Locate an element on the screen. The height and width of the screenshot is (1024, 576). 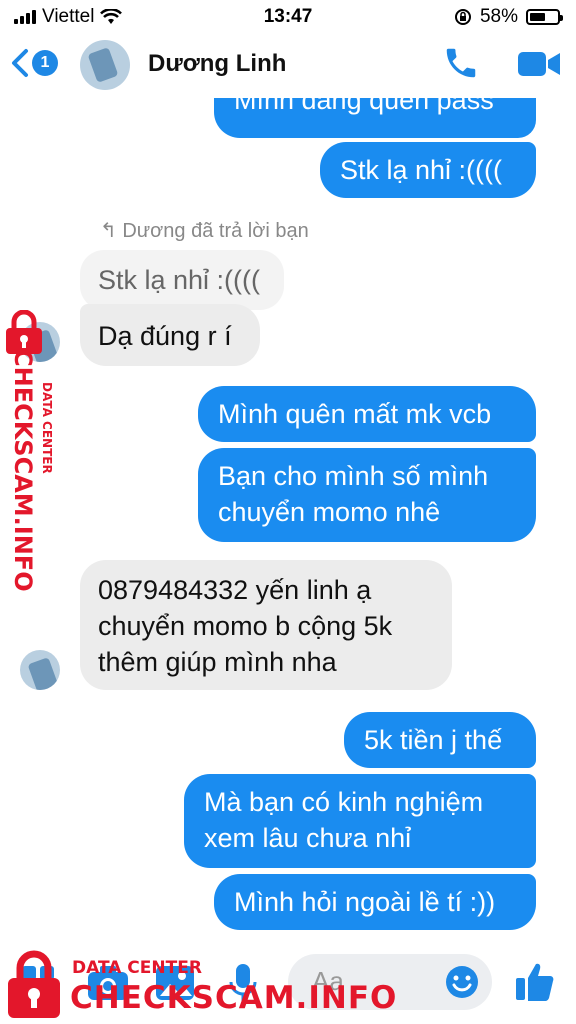
message-line: Bạn cho mình số mình is located at coordinates (353, 476).